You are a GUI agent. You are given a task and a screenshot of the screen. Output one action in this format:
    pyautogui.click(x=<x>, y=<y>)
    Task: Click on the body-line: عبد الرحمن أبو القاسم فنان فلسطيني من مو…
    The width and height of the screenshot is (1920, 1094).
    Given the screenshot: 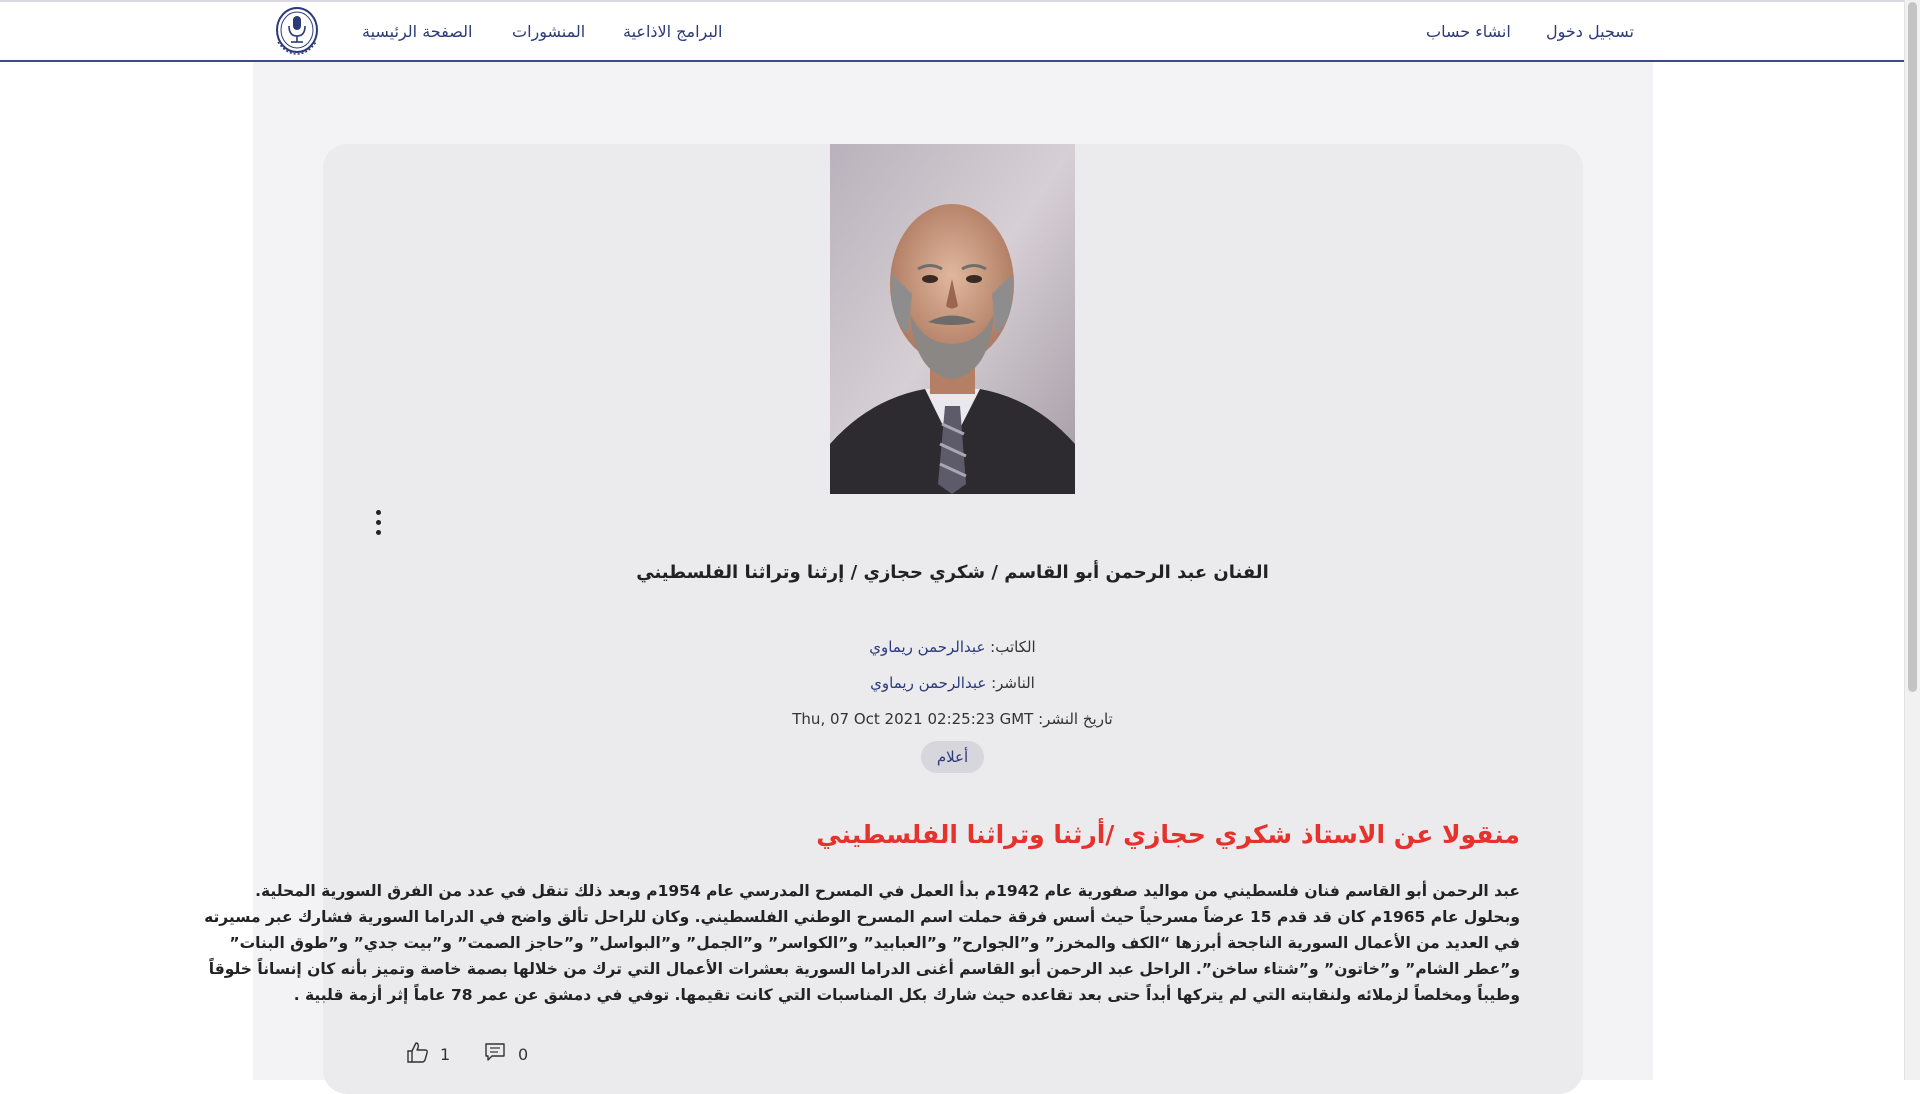 What is the action you would take?
    pyautogui.click(x=887, y=891)
    